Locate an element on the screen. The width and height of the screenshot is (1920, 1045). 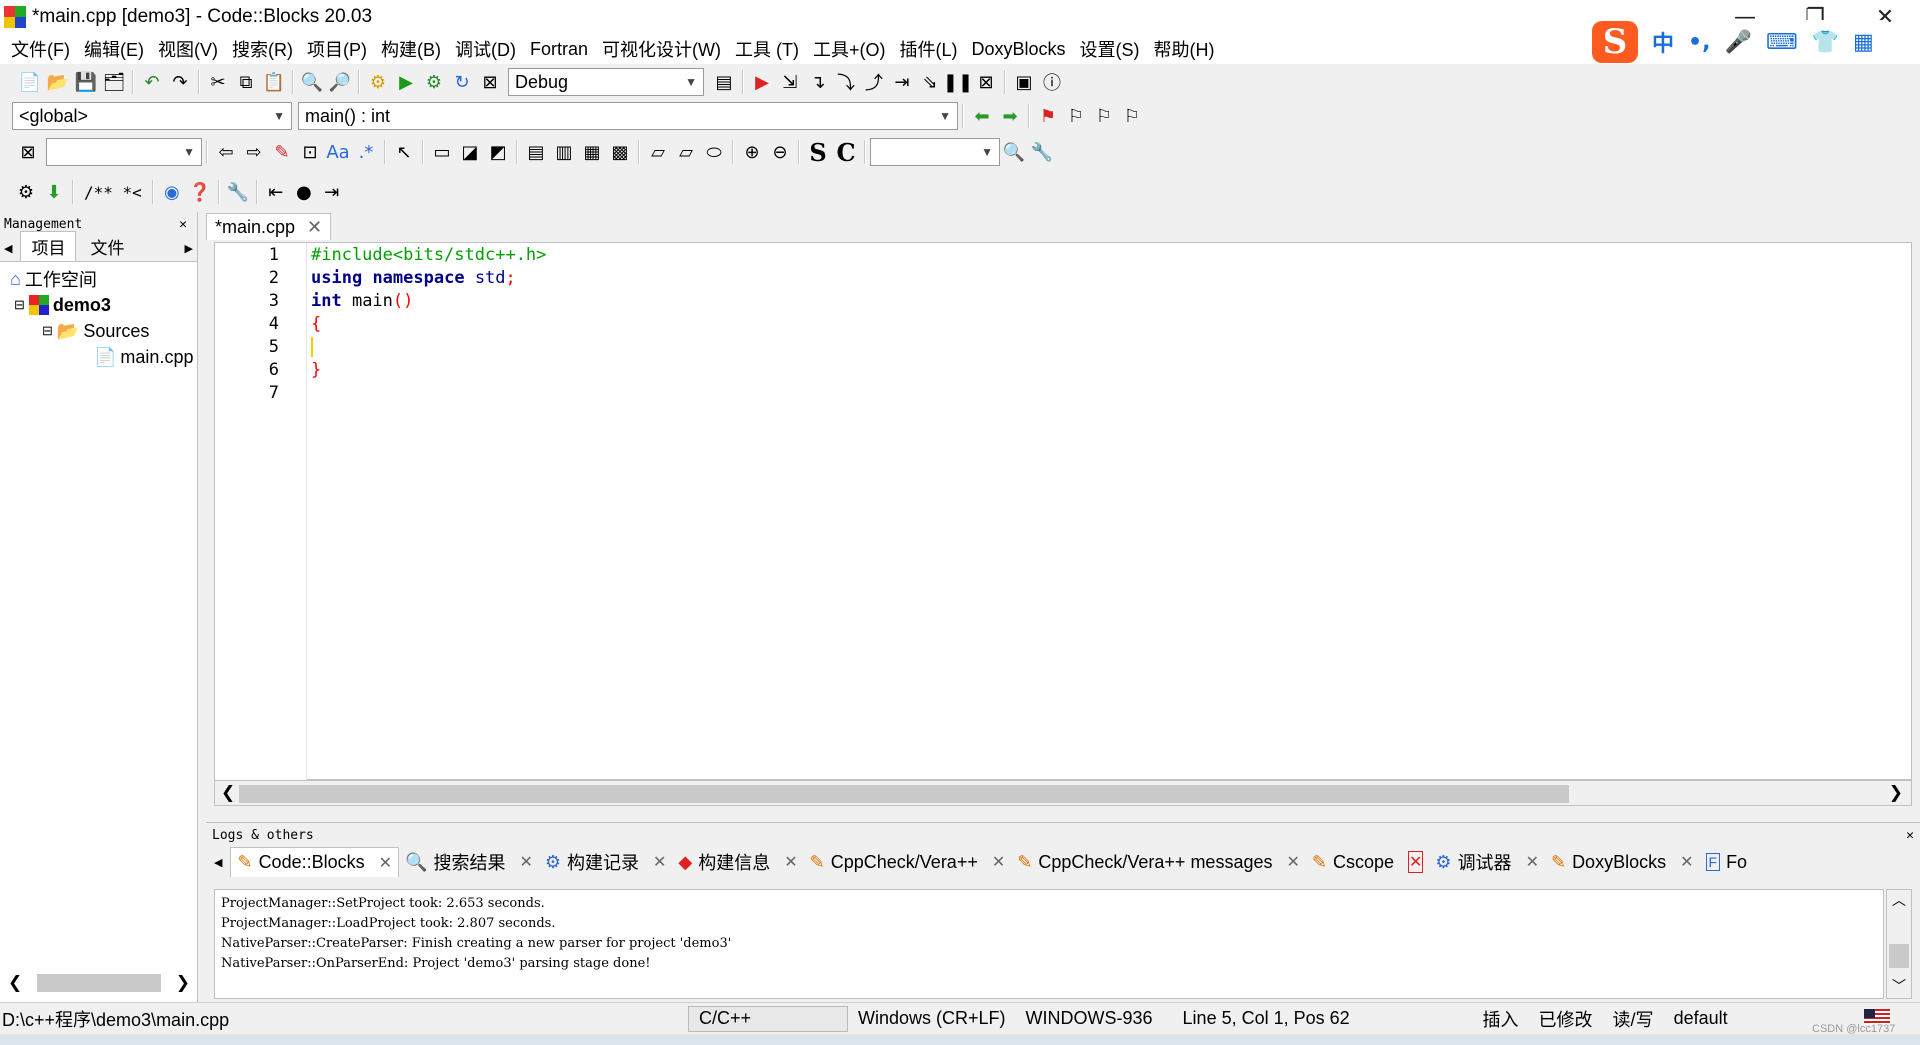
sogou-logo-icon: S is located at coordinates (1615, 42).